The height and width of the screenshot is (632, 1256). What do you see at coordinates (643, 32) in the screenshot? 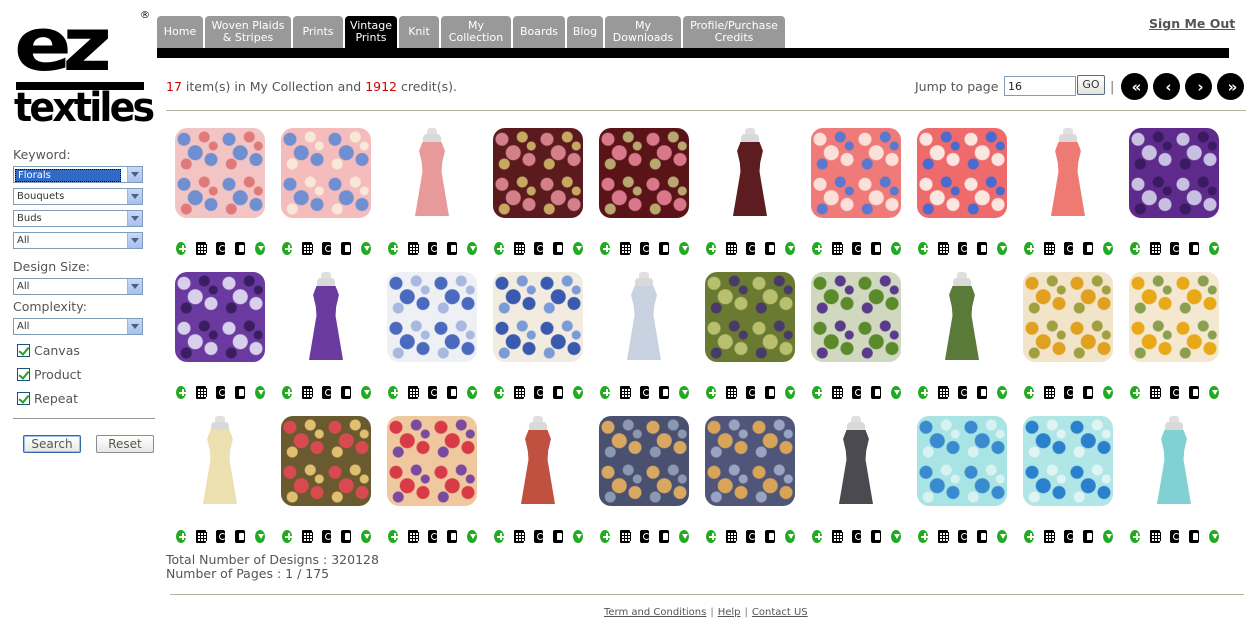
I see `tab-my-downloads: My Downloads` at bounding box center [643, 32].